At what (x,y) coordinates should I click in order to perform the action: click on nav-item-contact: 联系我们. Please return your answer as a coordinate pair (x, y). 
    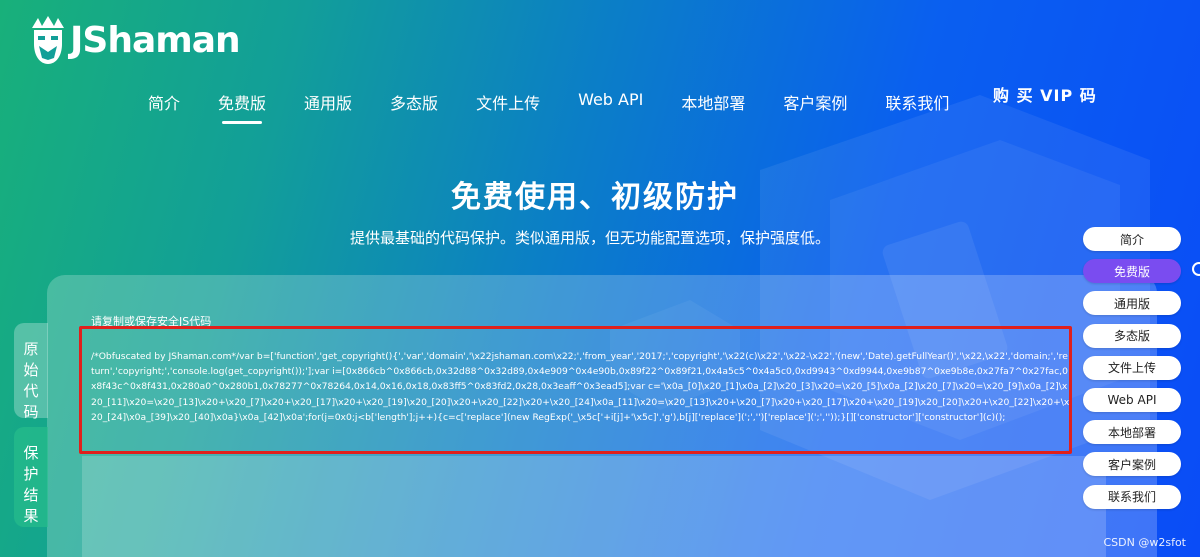
    Looking at the image, I should click on (917, 102).